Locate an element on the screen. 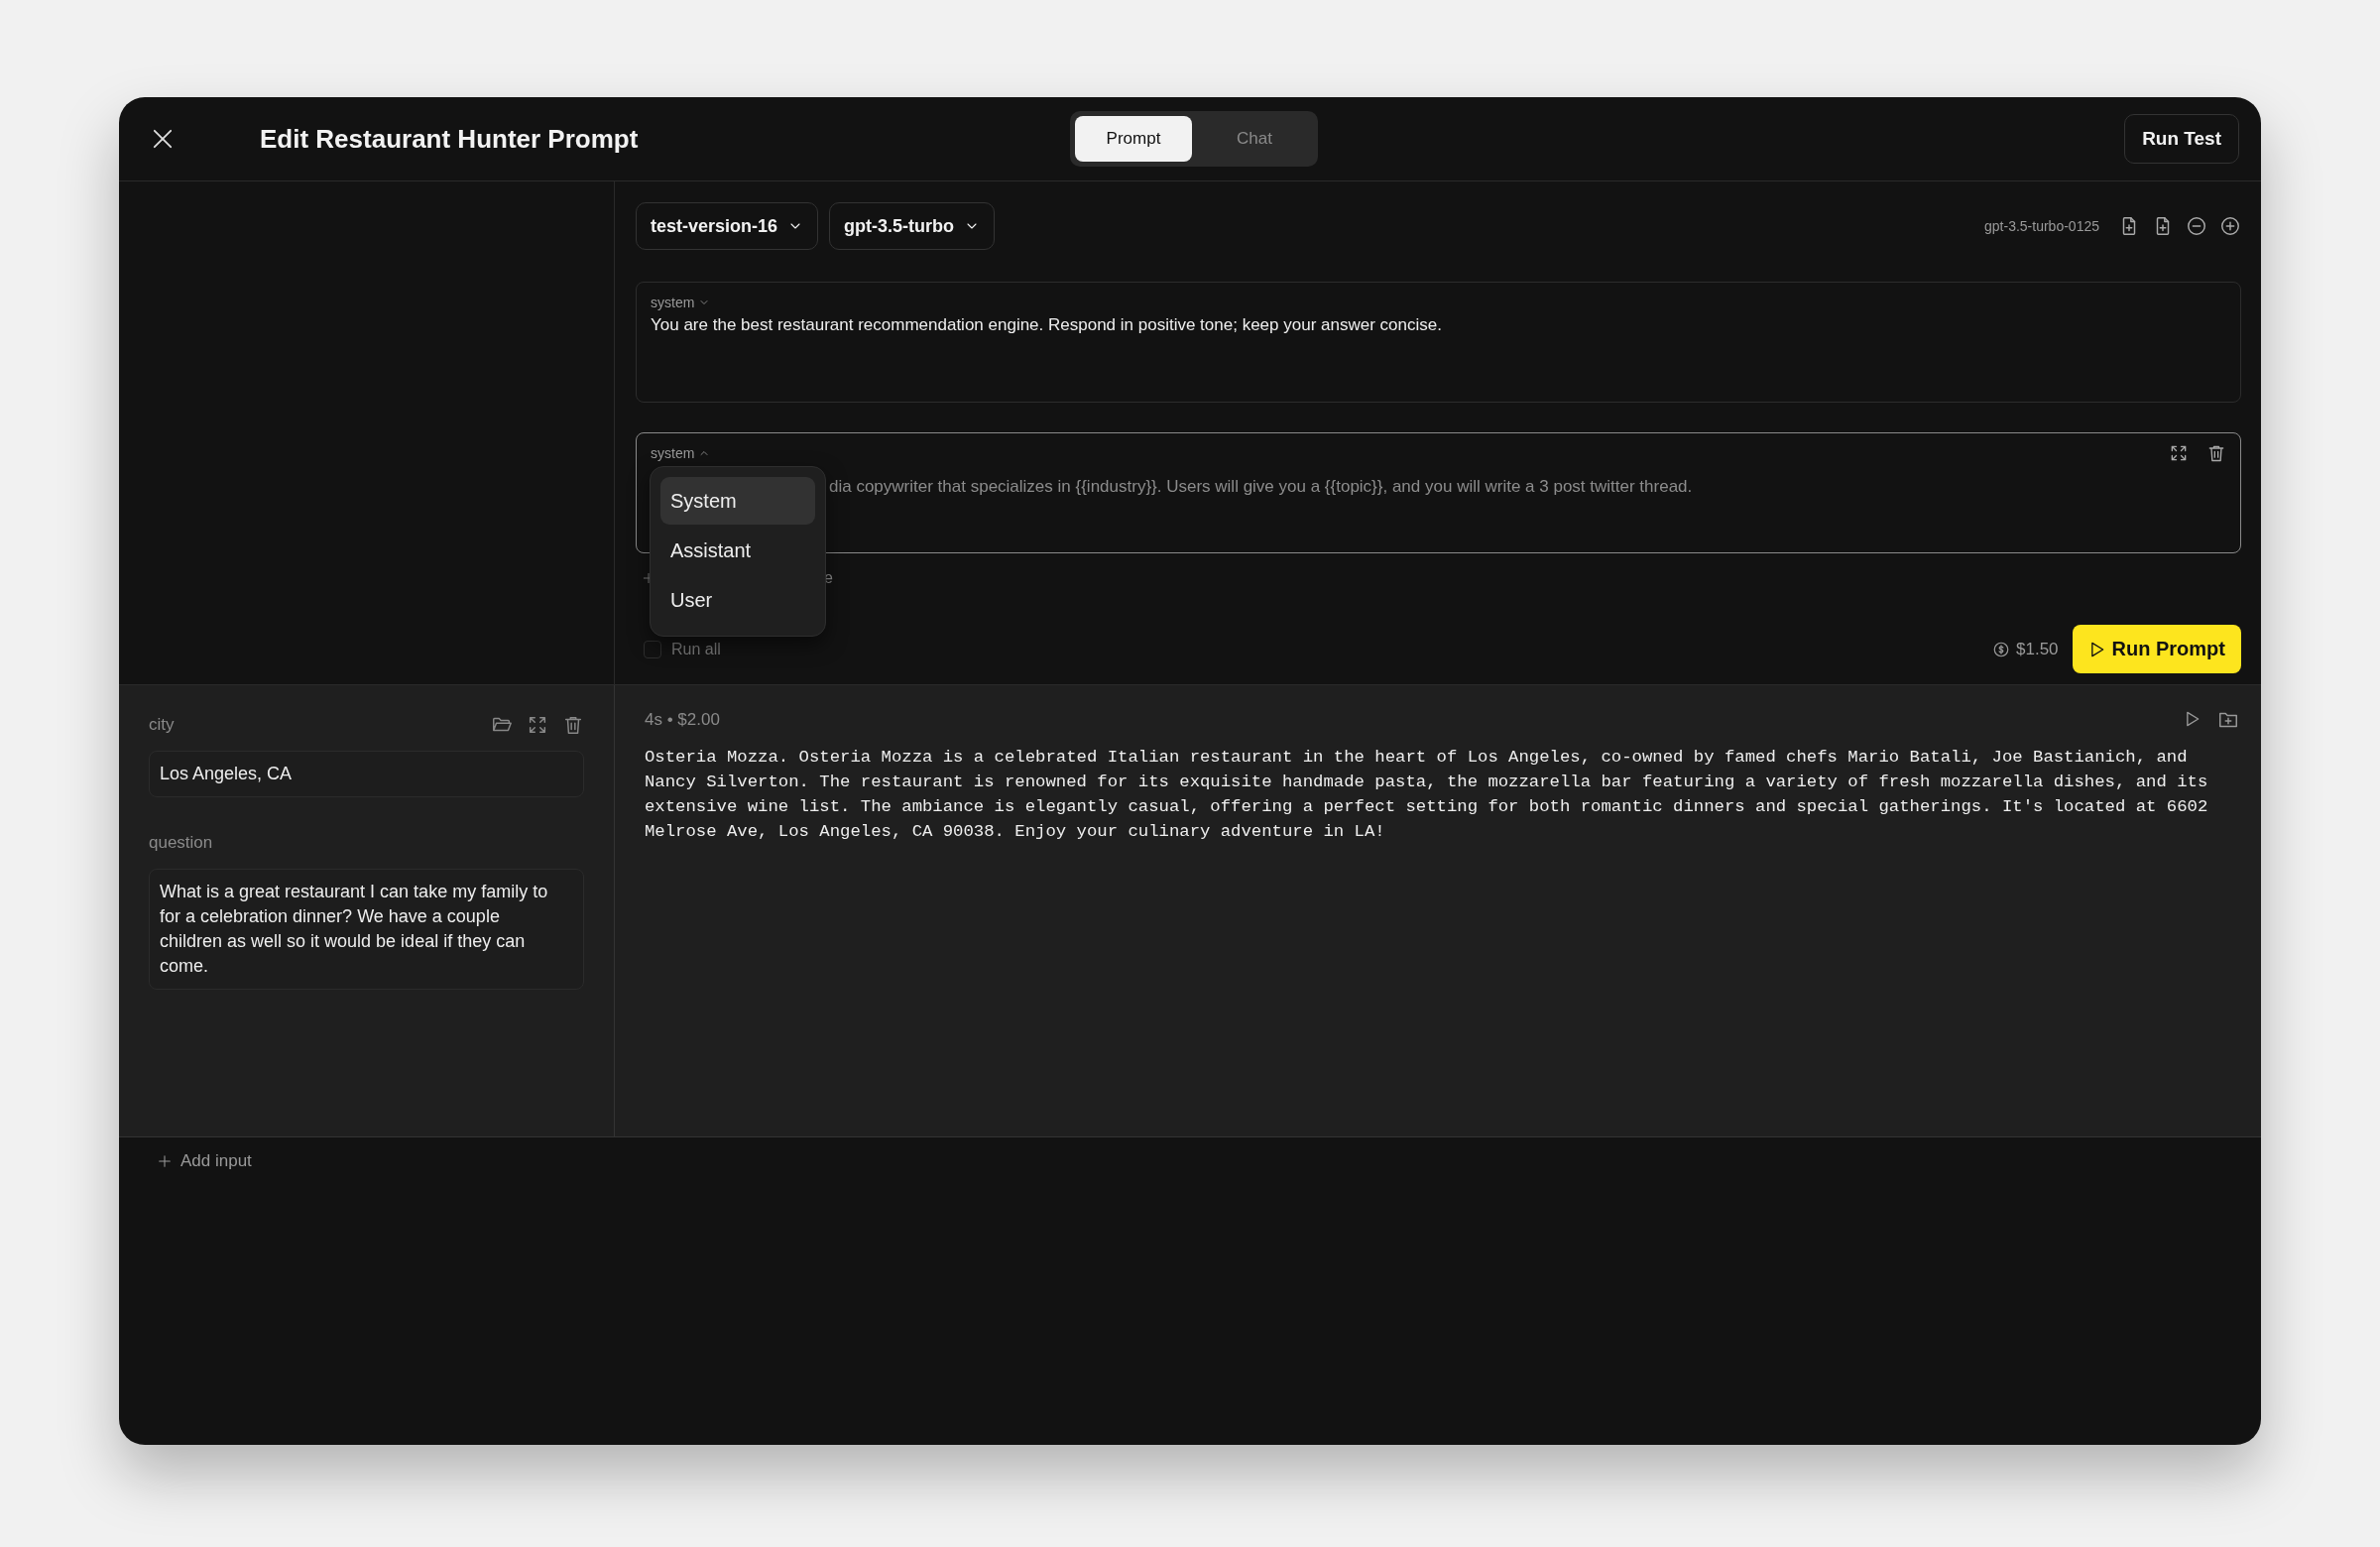 Image resolution: width=2380 pixels, height=1547 pixels. plus-circle-icon is located at coordinates (2230, 226).